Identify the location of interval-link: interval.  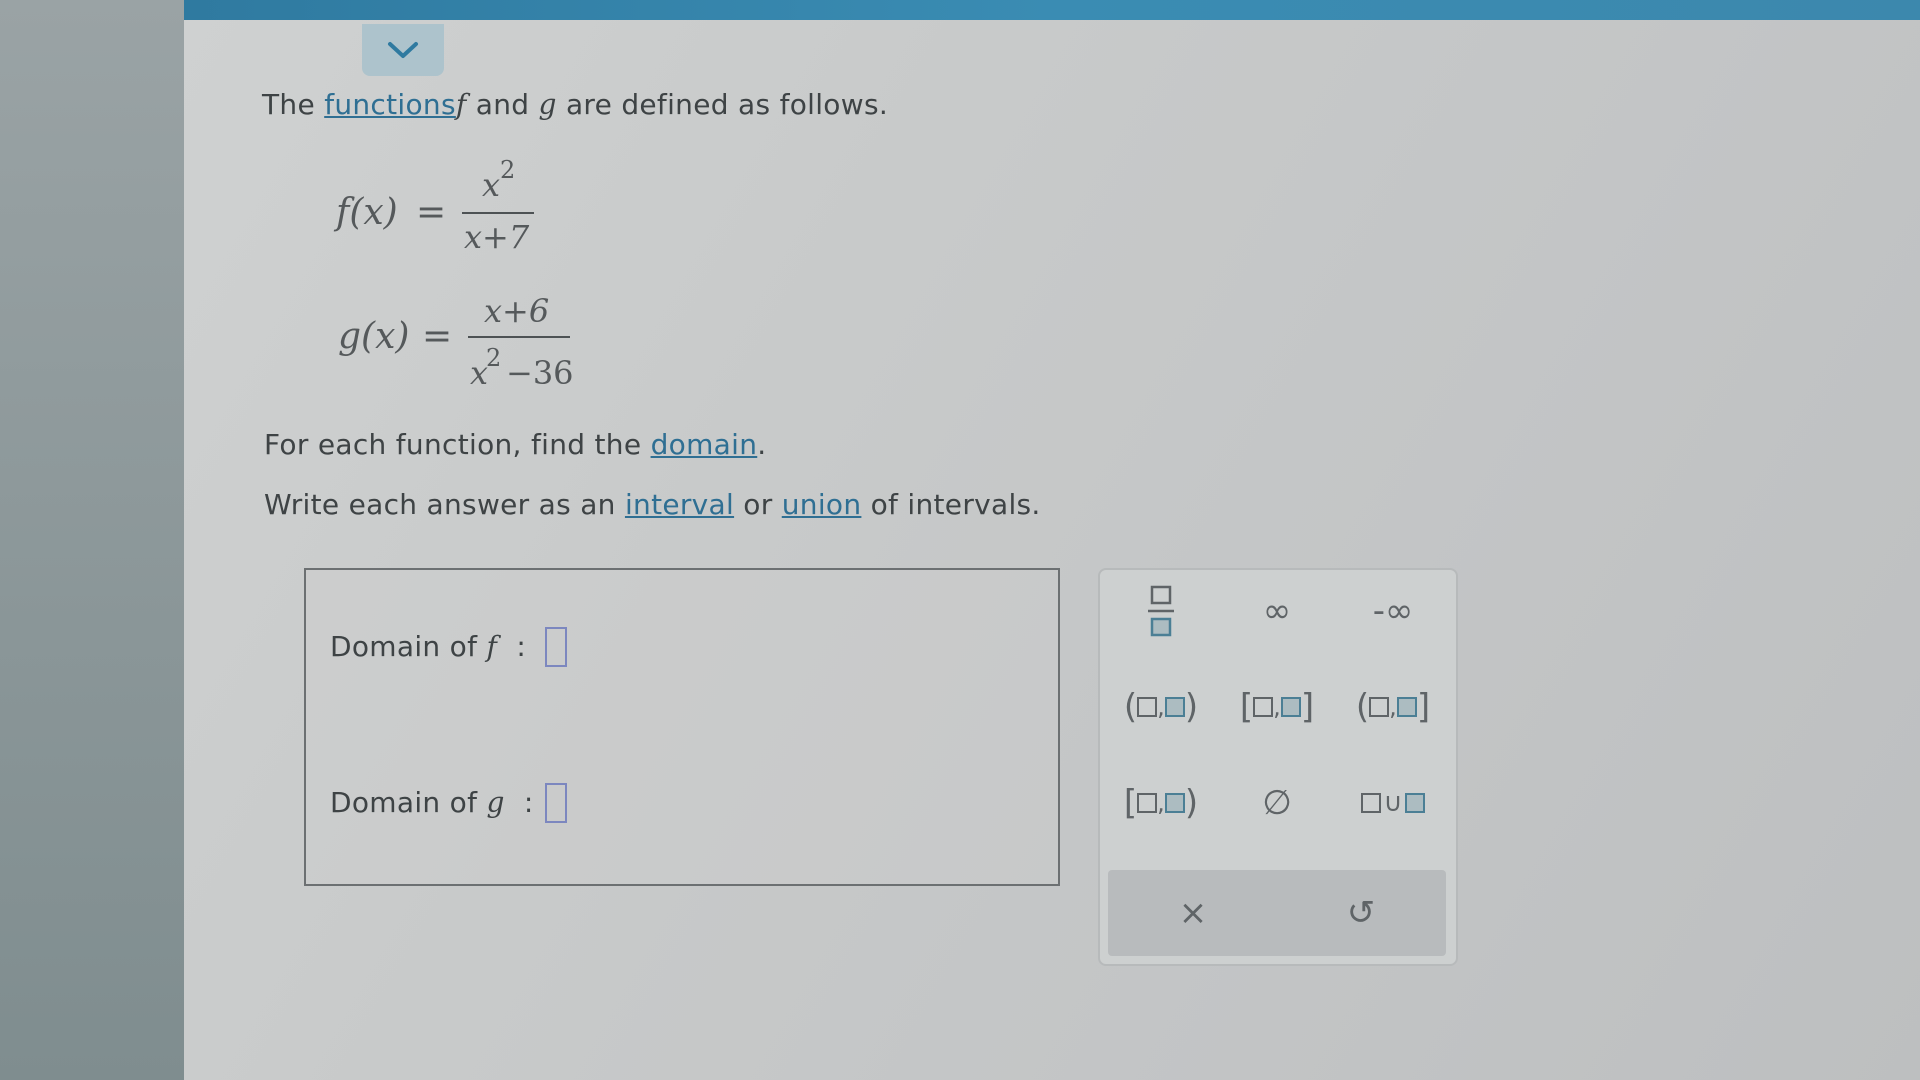
(679, 504).